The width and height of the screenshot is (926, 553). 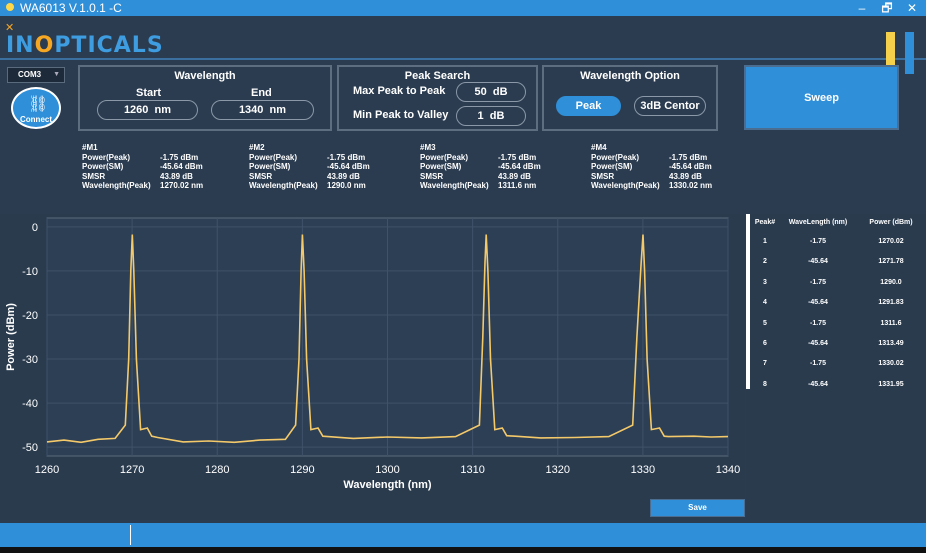 I want to click on x-tick-label: 1300, so click(x=387, y=470).